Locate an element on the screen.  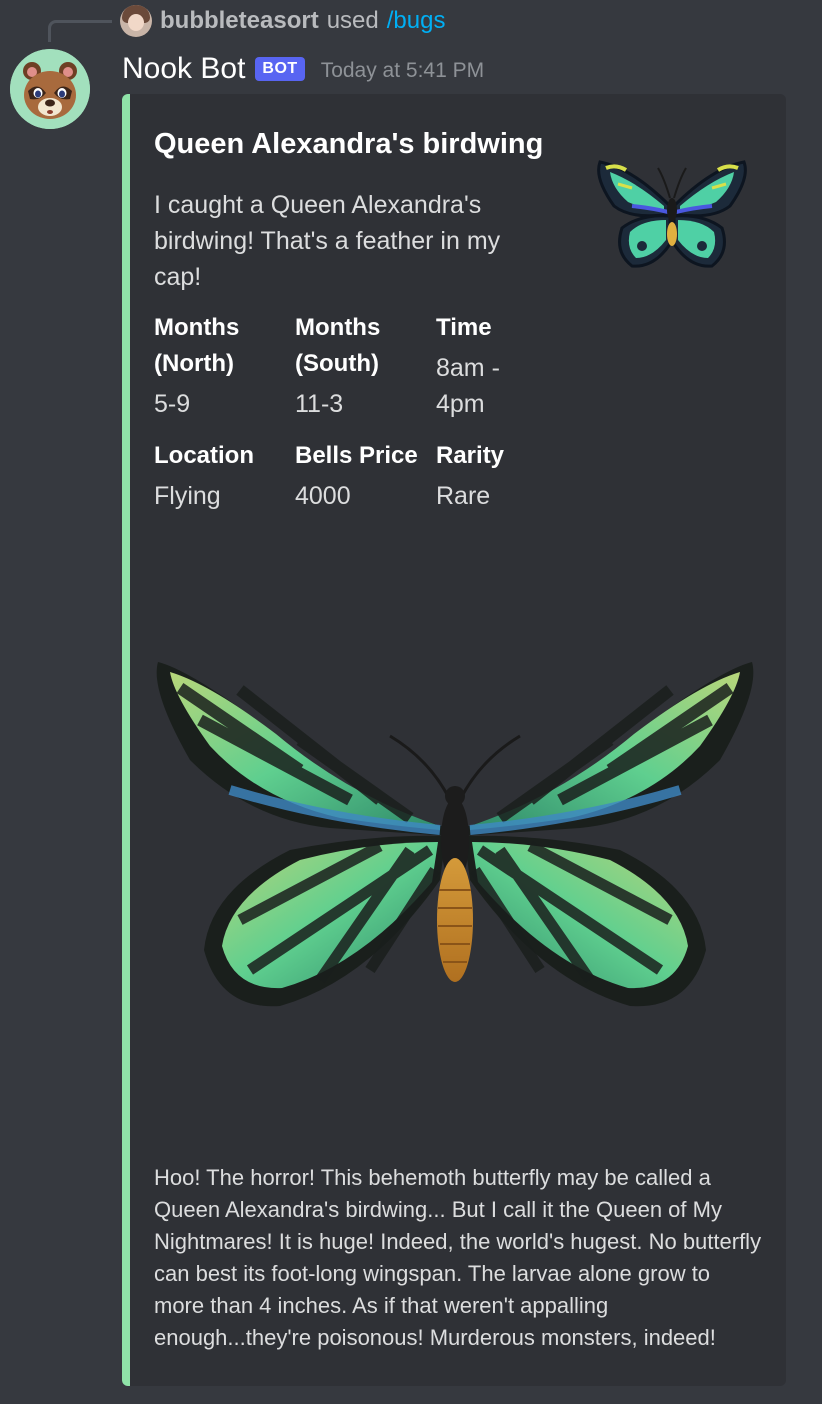
field-value: 11-3 is located at coordinates (319, 404).